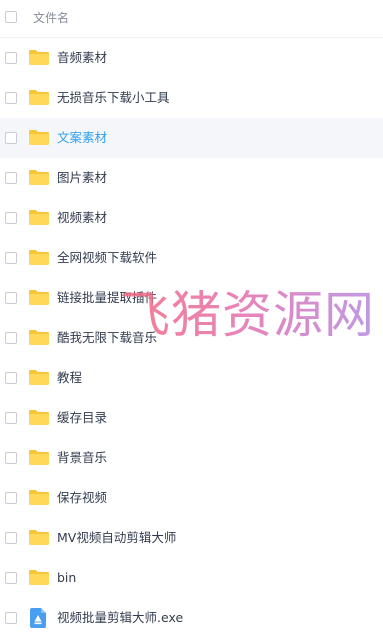  I want to click on file-name-link: 无损音乐下载小工具, so click(113, 98).